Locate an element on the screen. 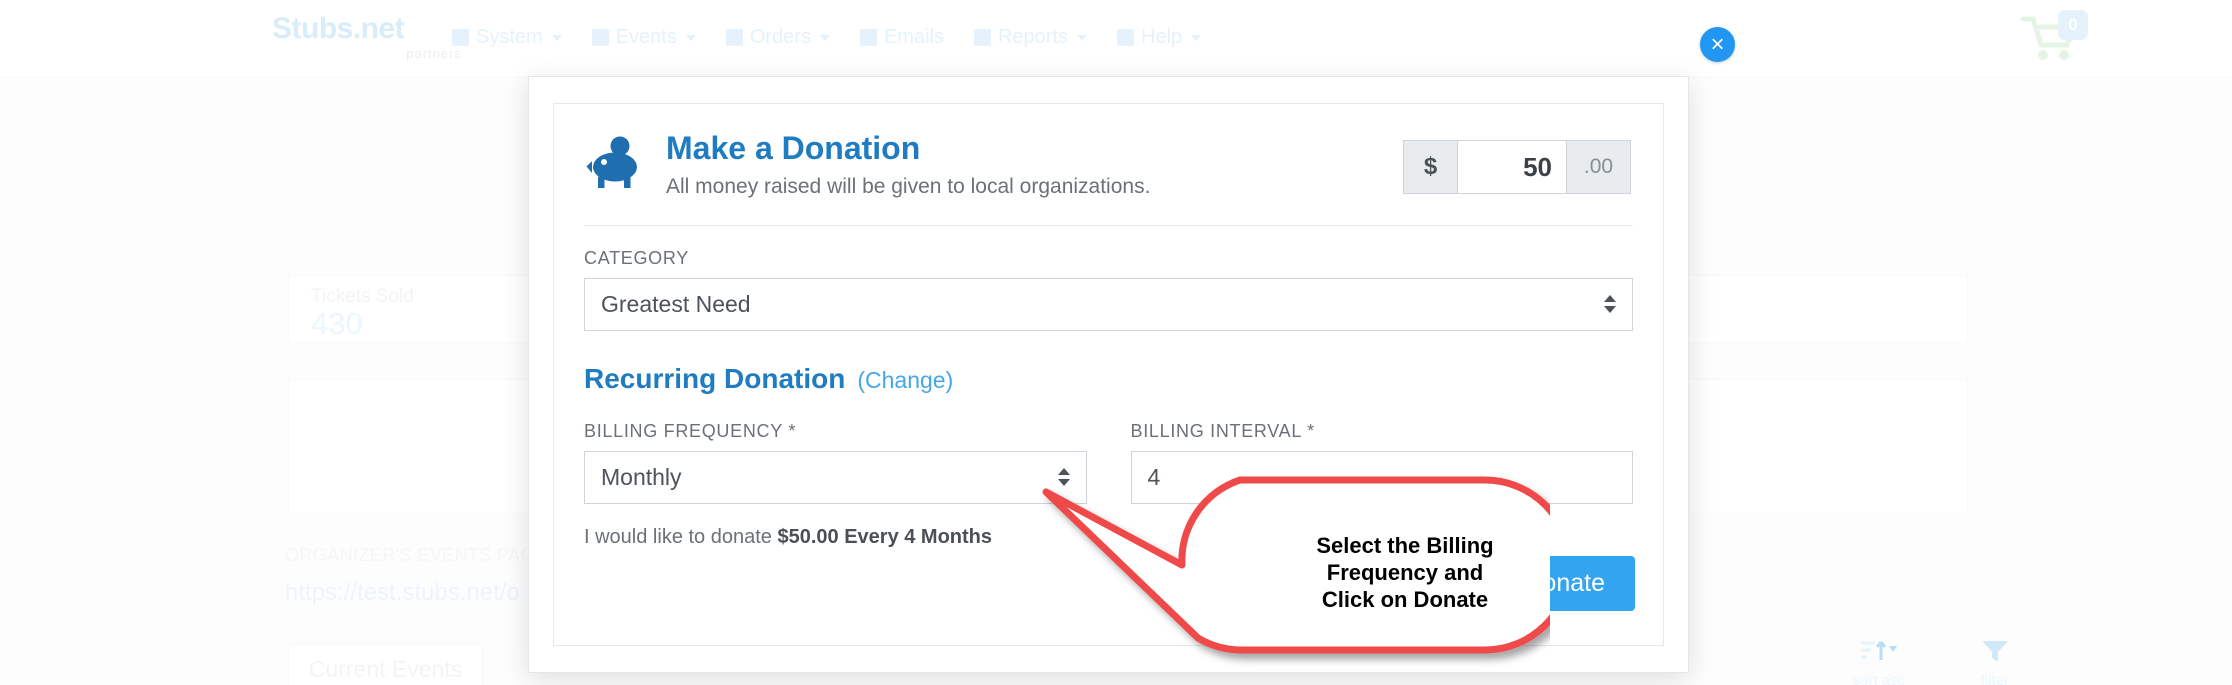 Image resolution: width=2232 pixels, height=685 pixels. billing-interval-field: BILLING INTERVAL * is located at coordinates (1381, 462).